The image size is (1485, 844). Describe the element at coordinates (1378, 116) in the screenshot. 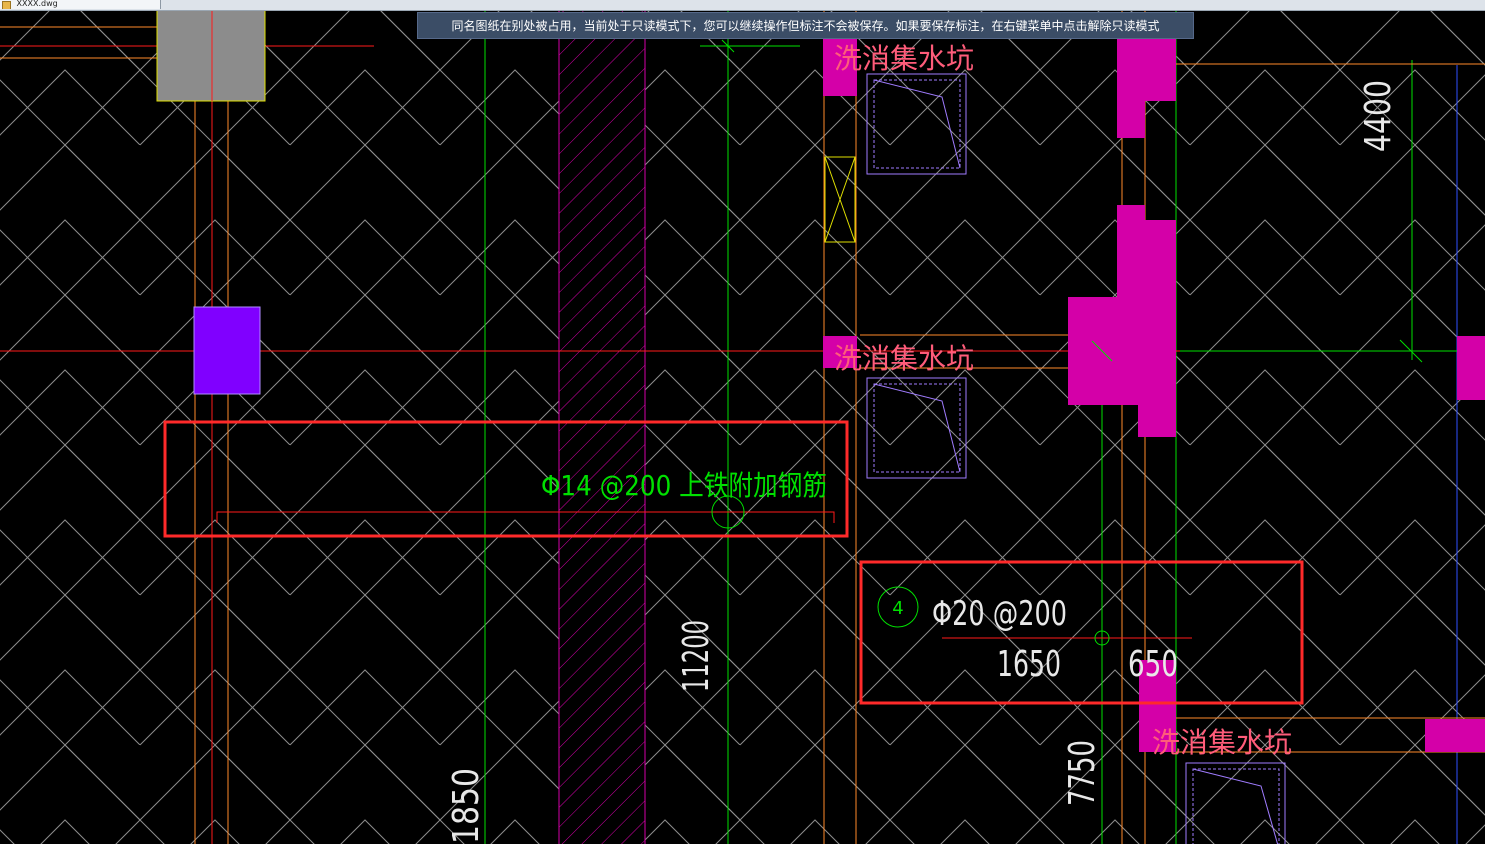

I see `dim-4400: 4400` at that location.